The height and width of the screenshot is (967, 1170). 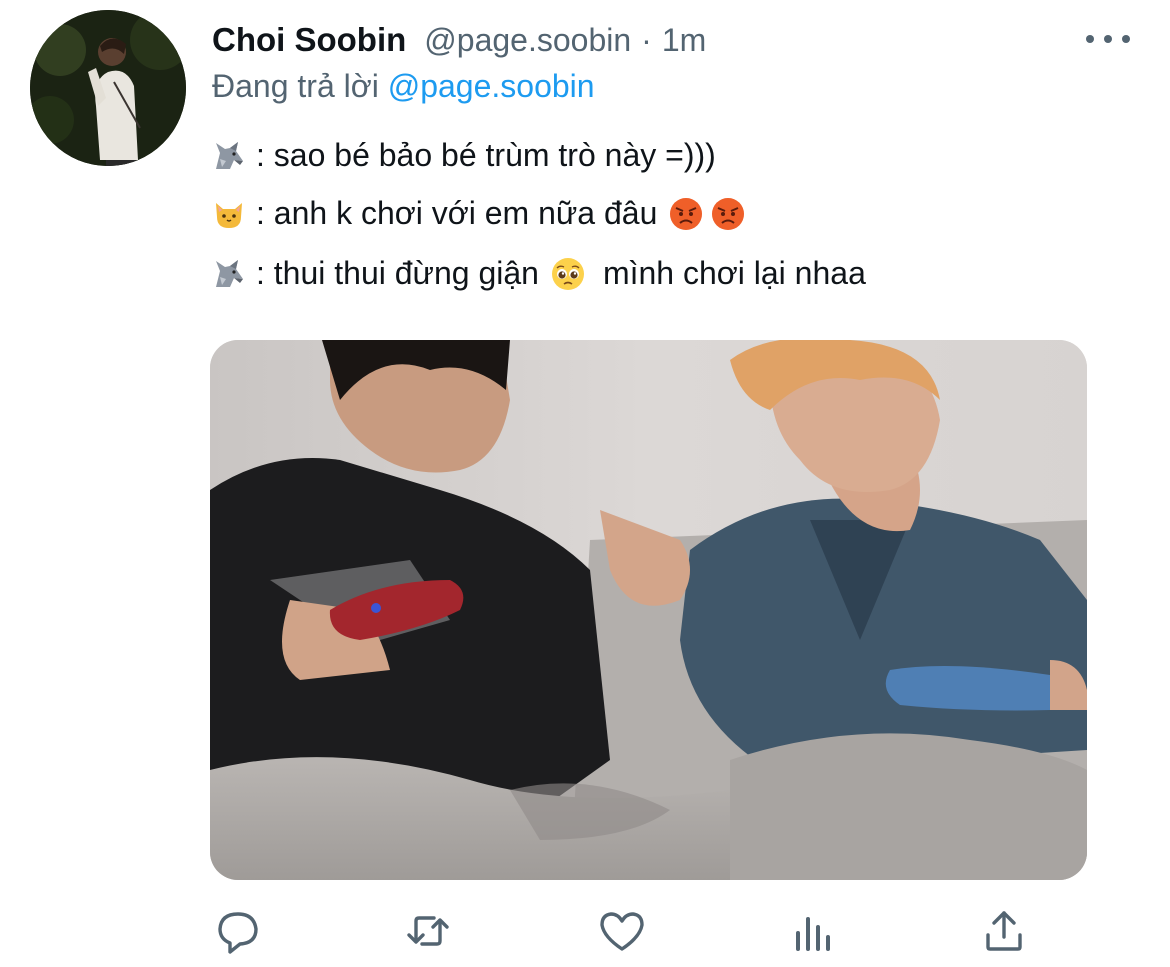 What do you see at coordinates (457, 213) in the screenshot?
I see `tweet-text: : anh k chơi với em nữa đâu` at bounding box center [457, 213].